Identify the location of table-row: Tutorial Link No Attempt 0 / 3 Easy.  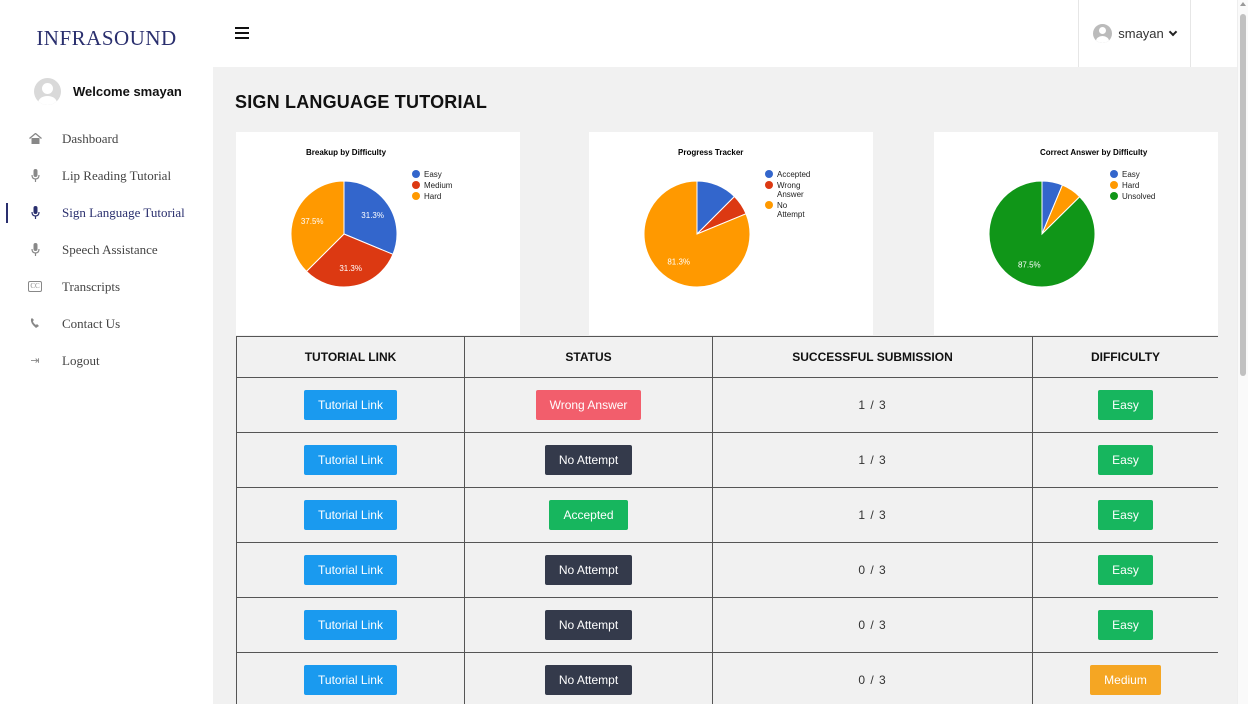
(727, 570).